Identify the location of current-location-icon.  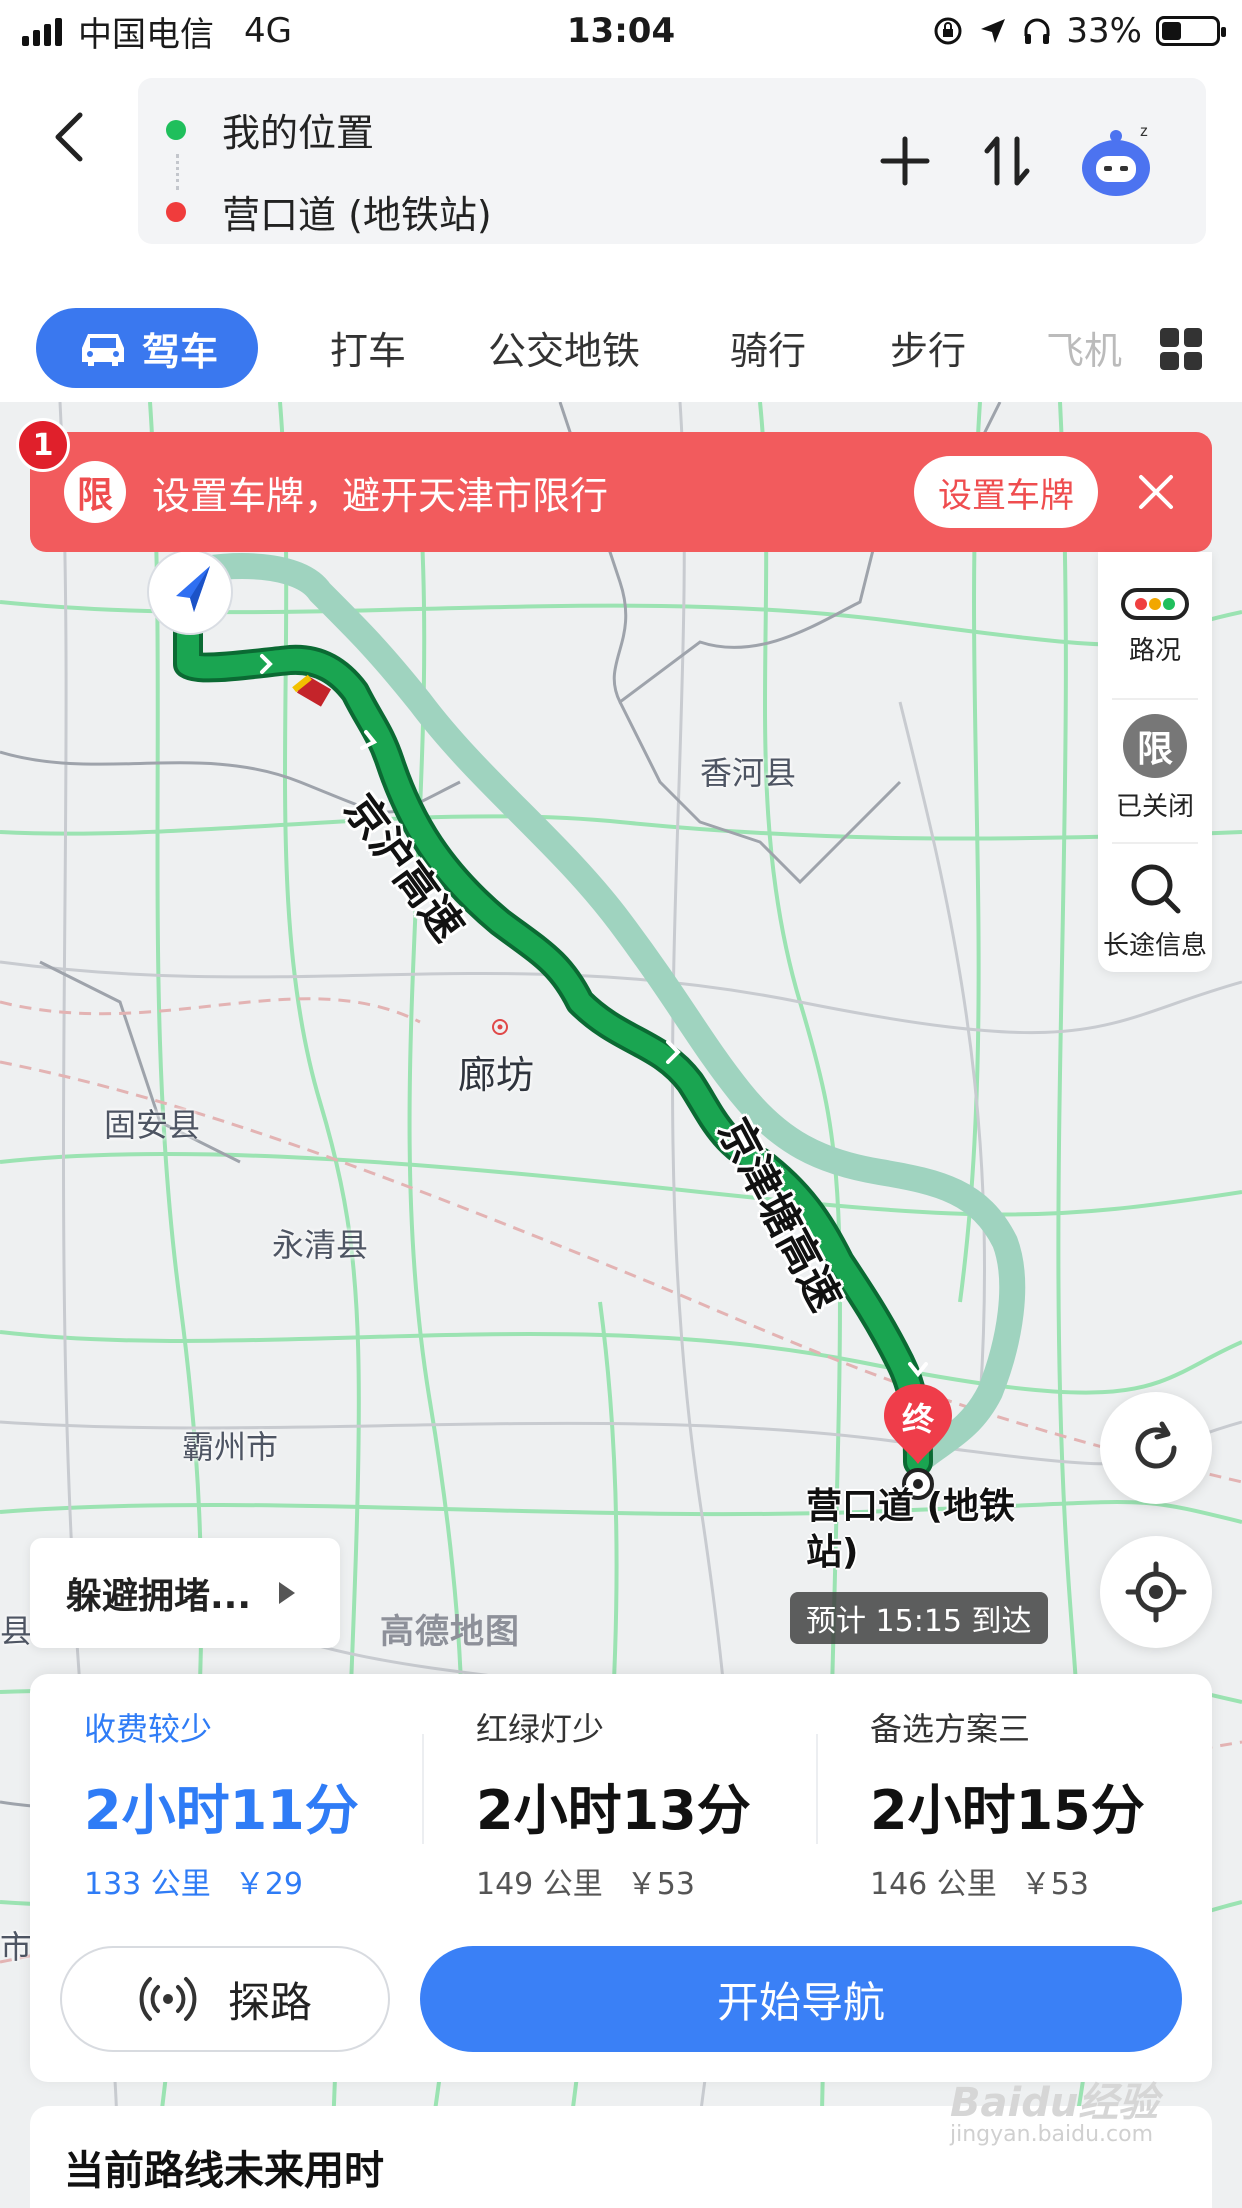
(190, 592).